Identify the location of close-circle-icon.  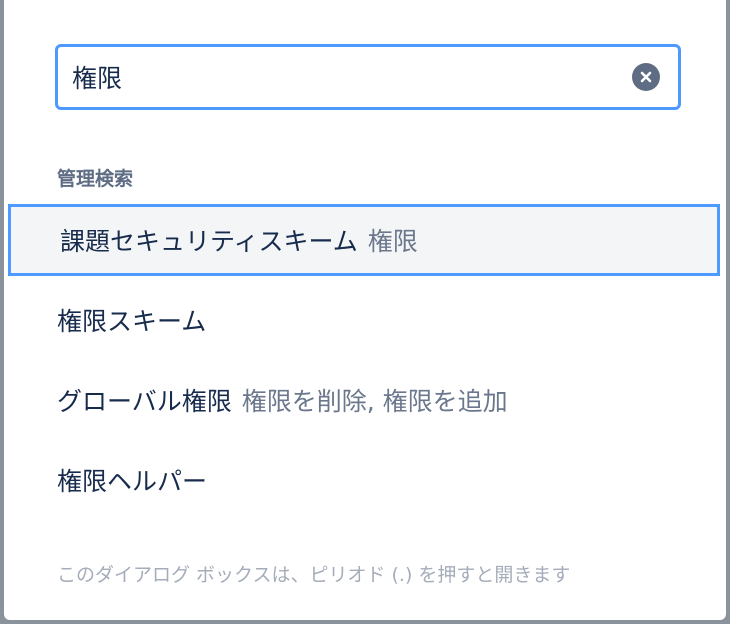
(646, 77).